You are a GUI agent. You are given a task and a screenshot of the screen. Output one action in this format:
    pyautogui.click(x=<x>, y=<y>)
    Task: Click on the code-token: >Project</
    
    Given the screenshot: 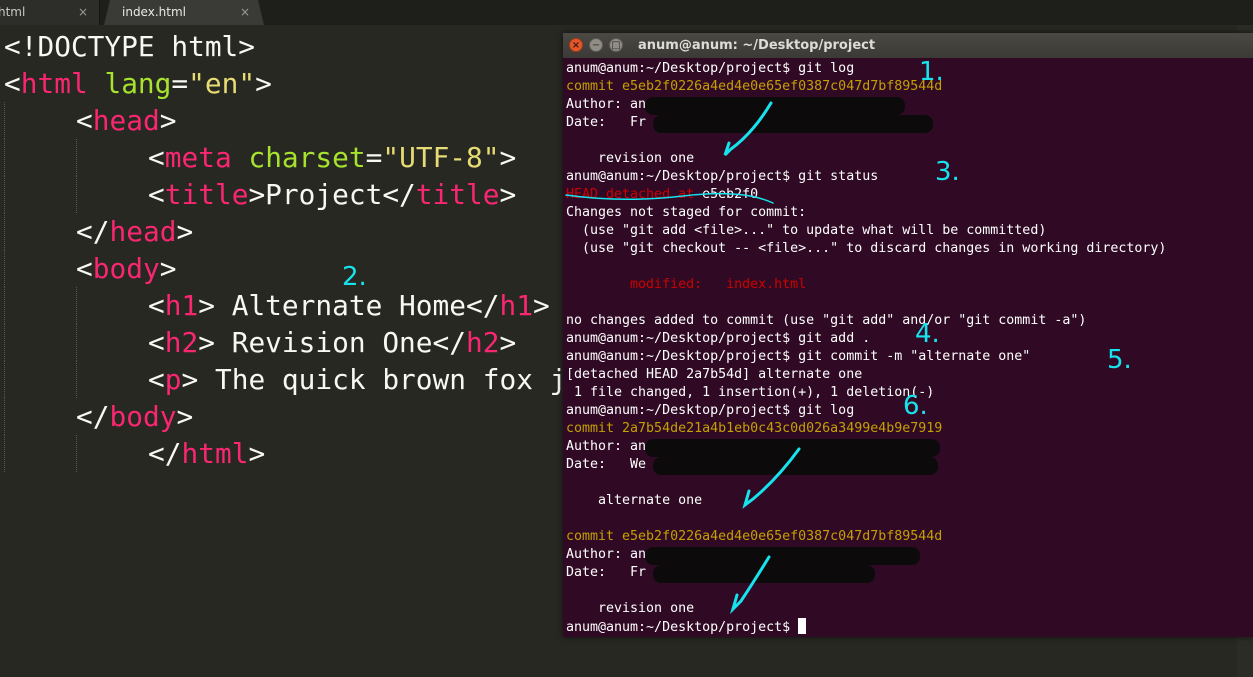 What is the action you would take?
    pyautogui.click(x=332, y=194)
    